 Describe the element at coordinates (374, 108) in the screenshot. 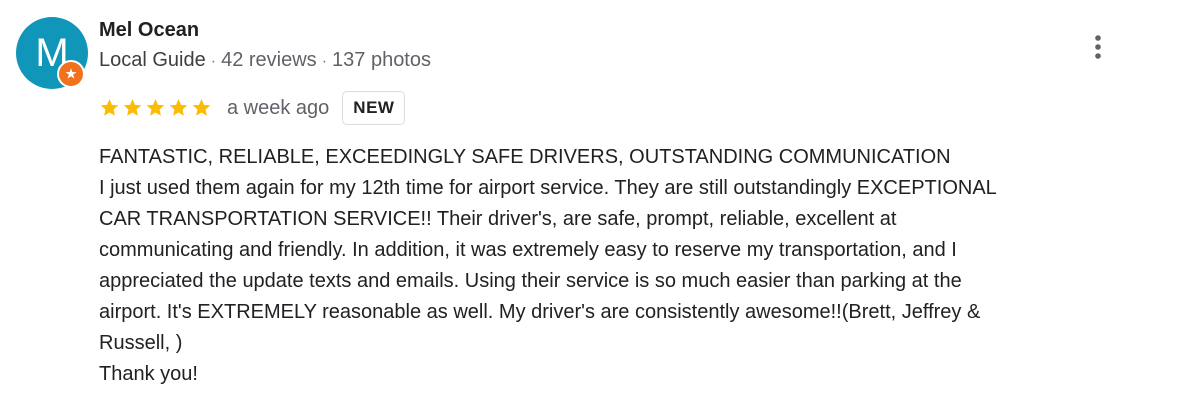

I see `new-badge: NEW` at that location.